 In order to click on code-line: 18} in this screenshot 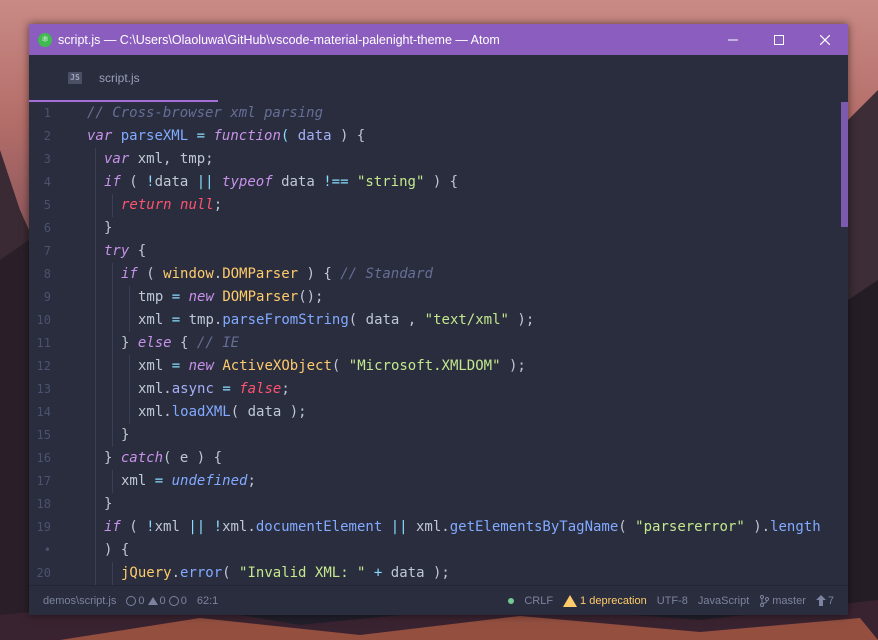, I will do `click(438, 504)`.